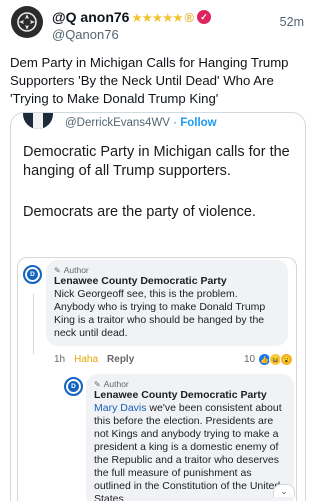  What do you see at coordinates (60, 359) in the screenshot?
I see `comment-time: 1h` at bounding box center [60, 359].